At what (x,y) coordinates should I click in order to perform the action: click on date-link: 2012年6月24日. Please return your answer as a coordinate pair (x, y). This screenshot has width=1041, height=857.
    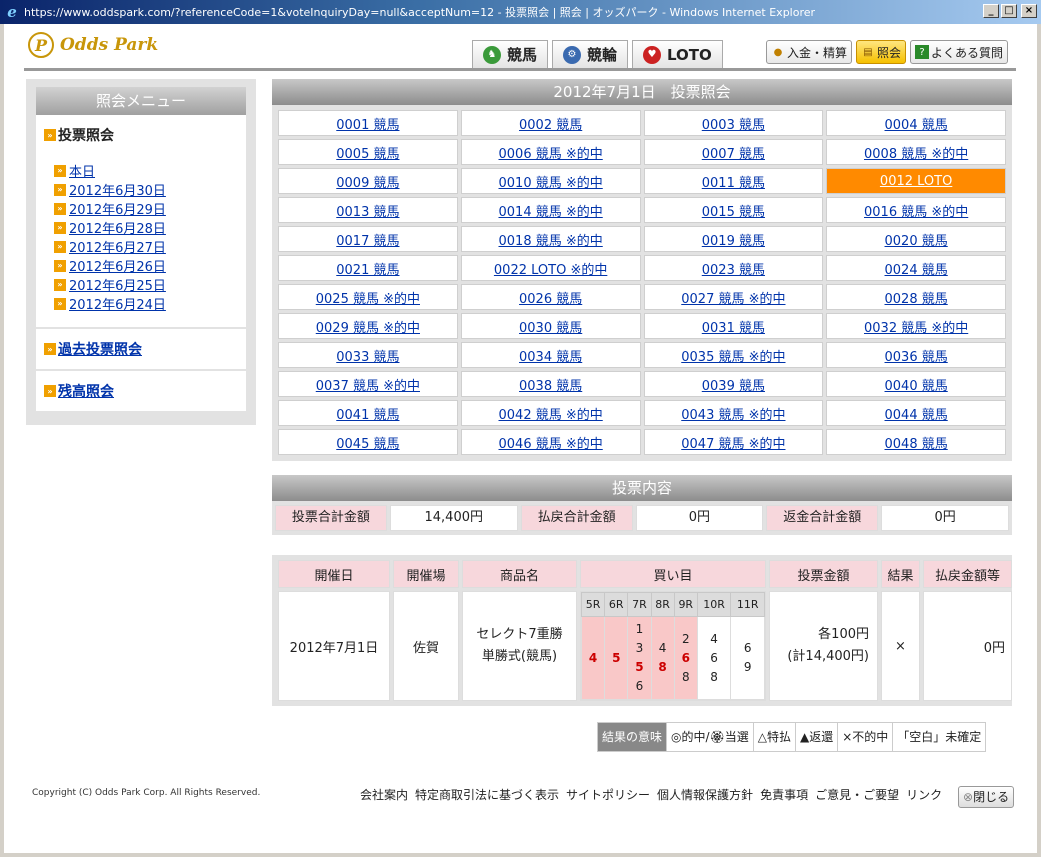
    Looking at the image, I should click on (117, 303).